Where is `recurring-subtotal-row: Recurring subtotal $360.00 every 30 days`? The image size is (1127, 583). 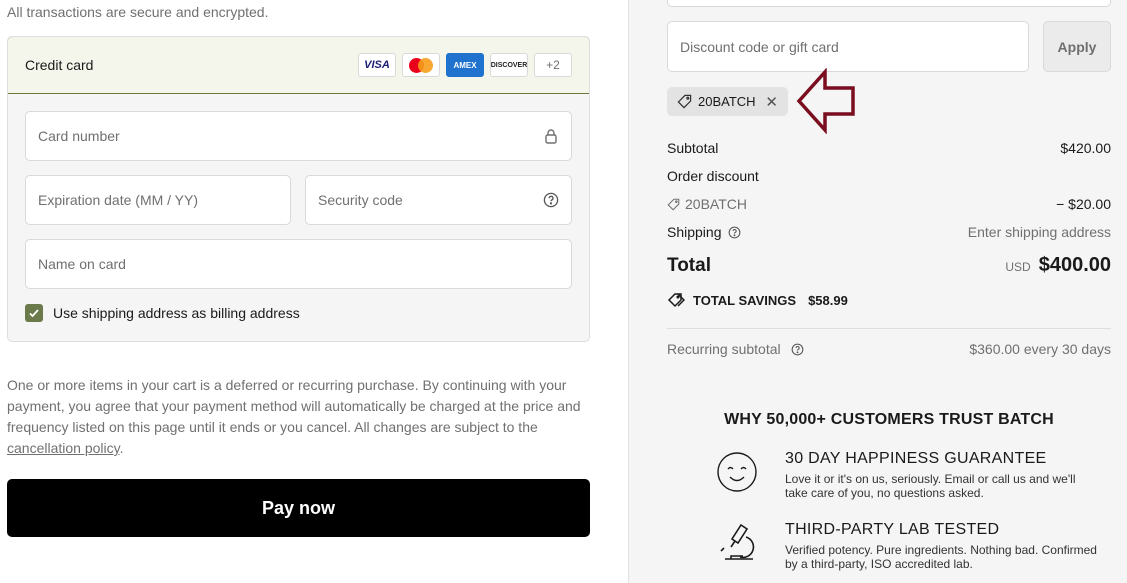
recurring-subtotal-row: Recurring subtotal $360.00 every 30 days is located at coordinates (889, 349).